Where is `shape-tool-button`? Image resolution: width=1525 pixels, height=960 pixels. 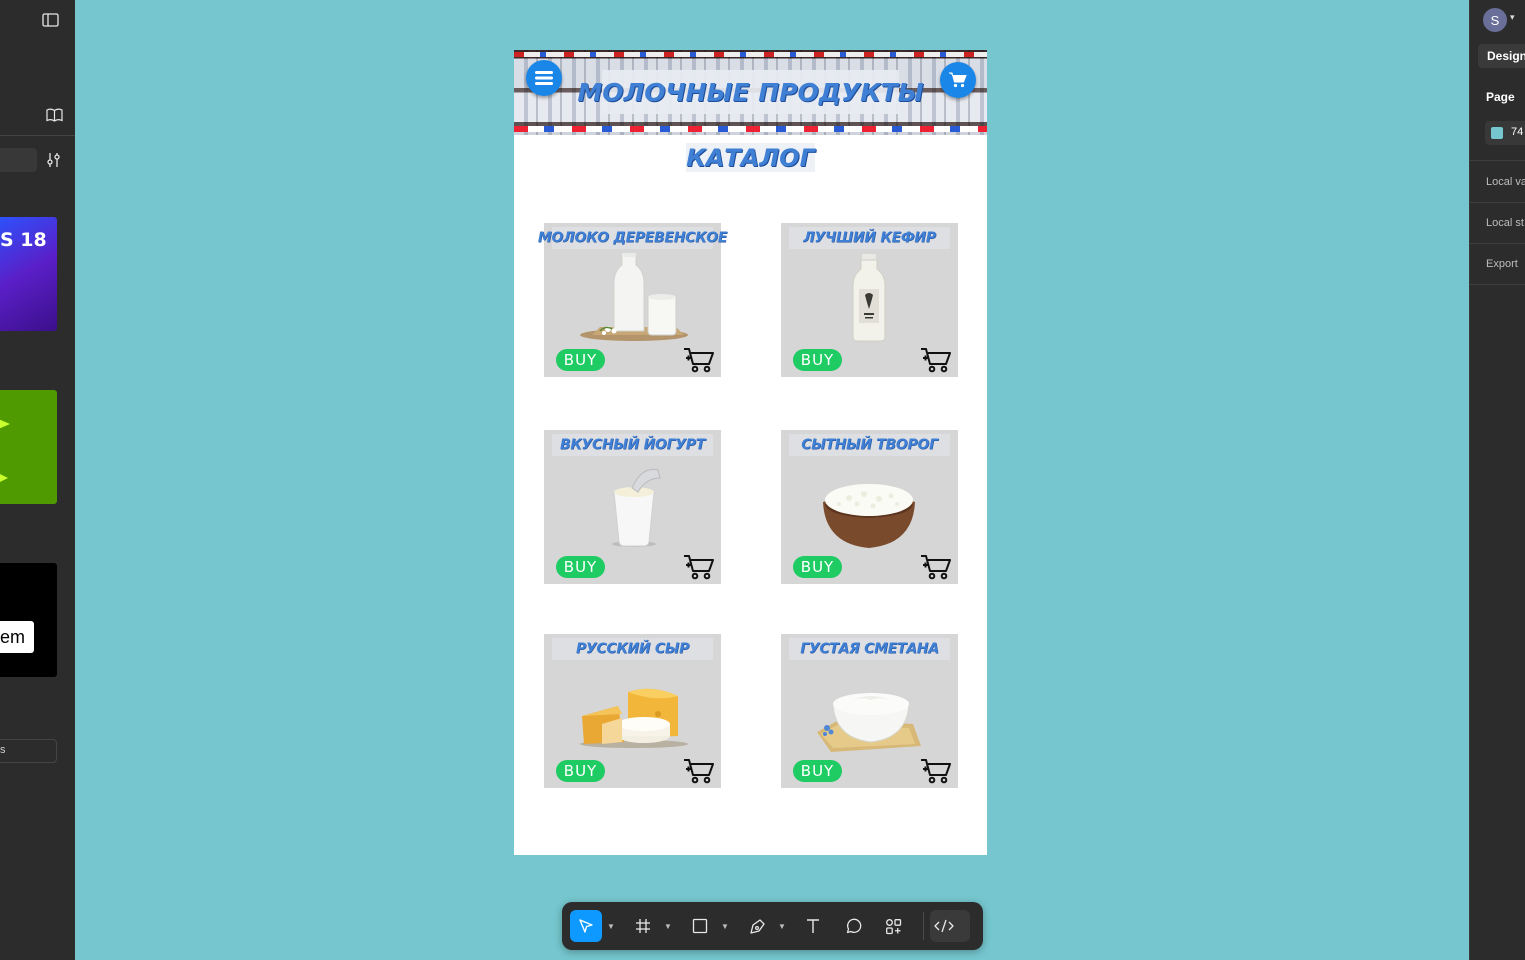 shape-tool-button is located at coordinates (700, 926).